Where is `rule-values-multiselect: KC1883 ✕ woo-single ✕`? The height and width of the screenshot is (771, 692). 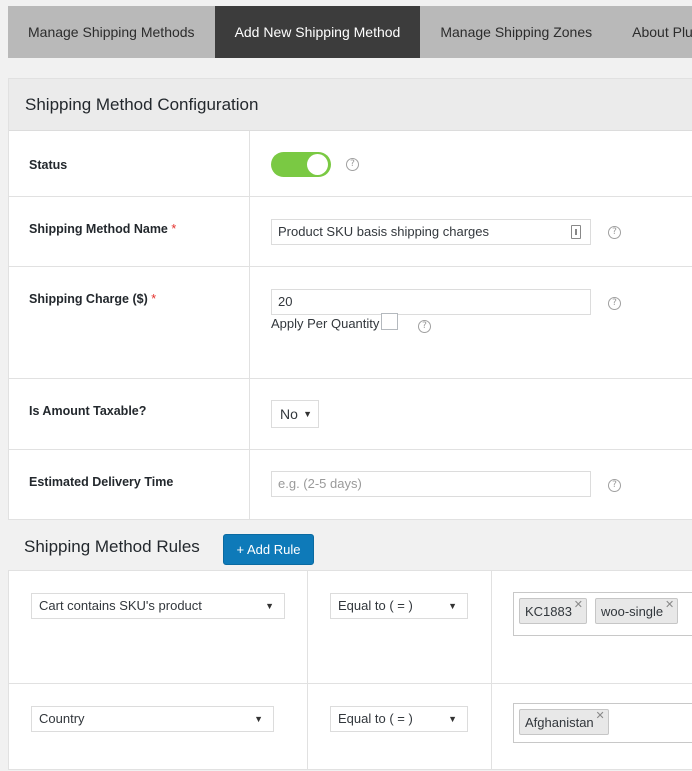 rule-values-multiselect: KC1883 ✕ woo-single ✕ is located at coordinates (602, 614).